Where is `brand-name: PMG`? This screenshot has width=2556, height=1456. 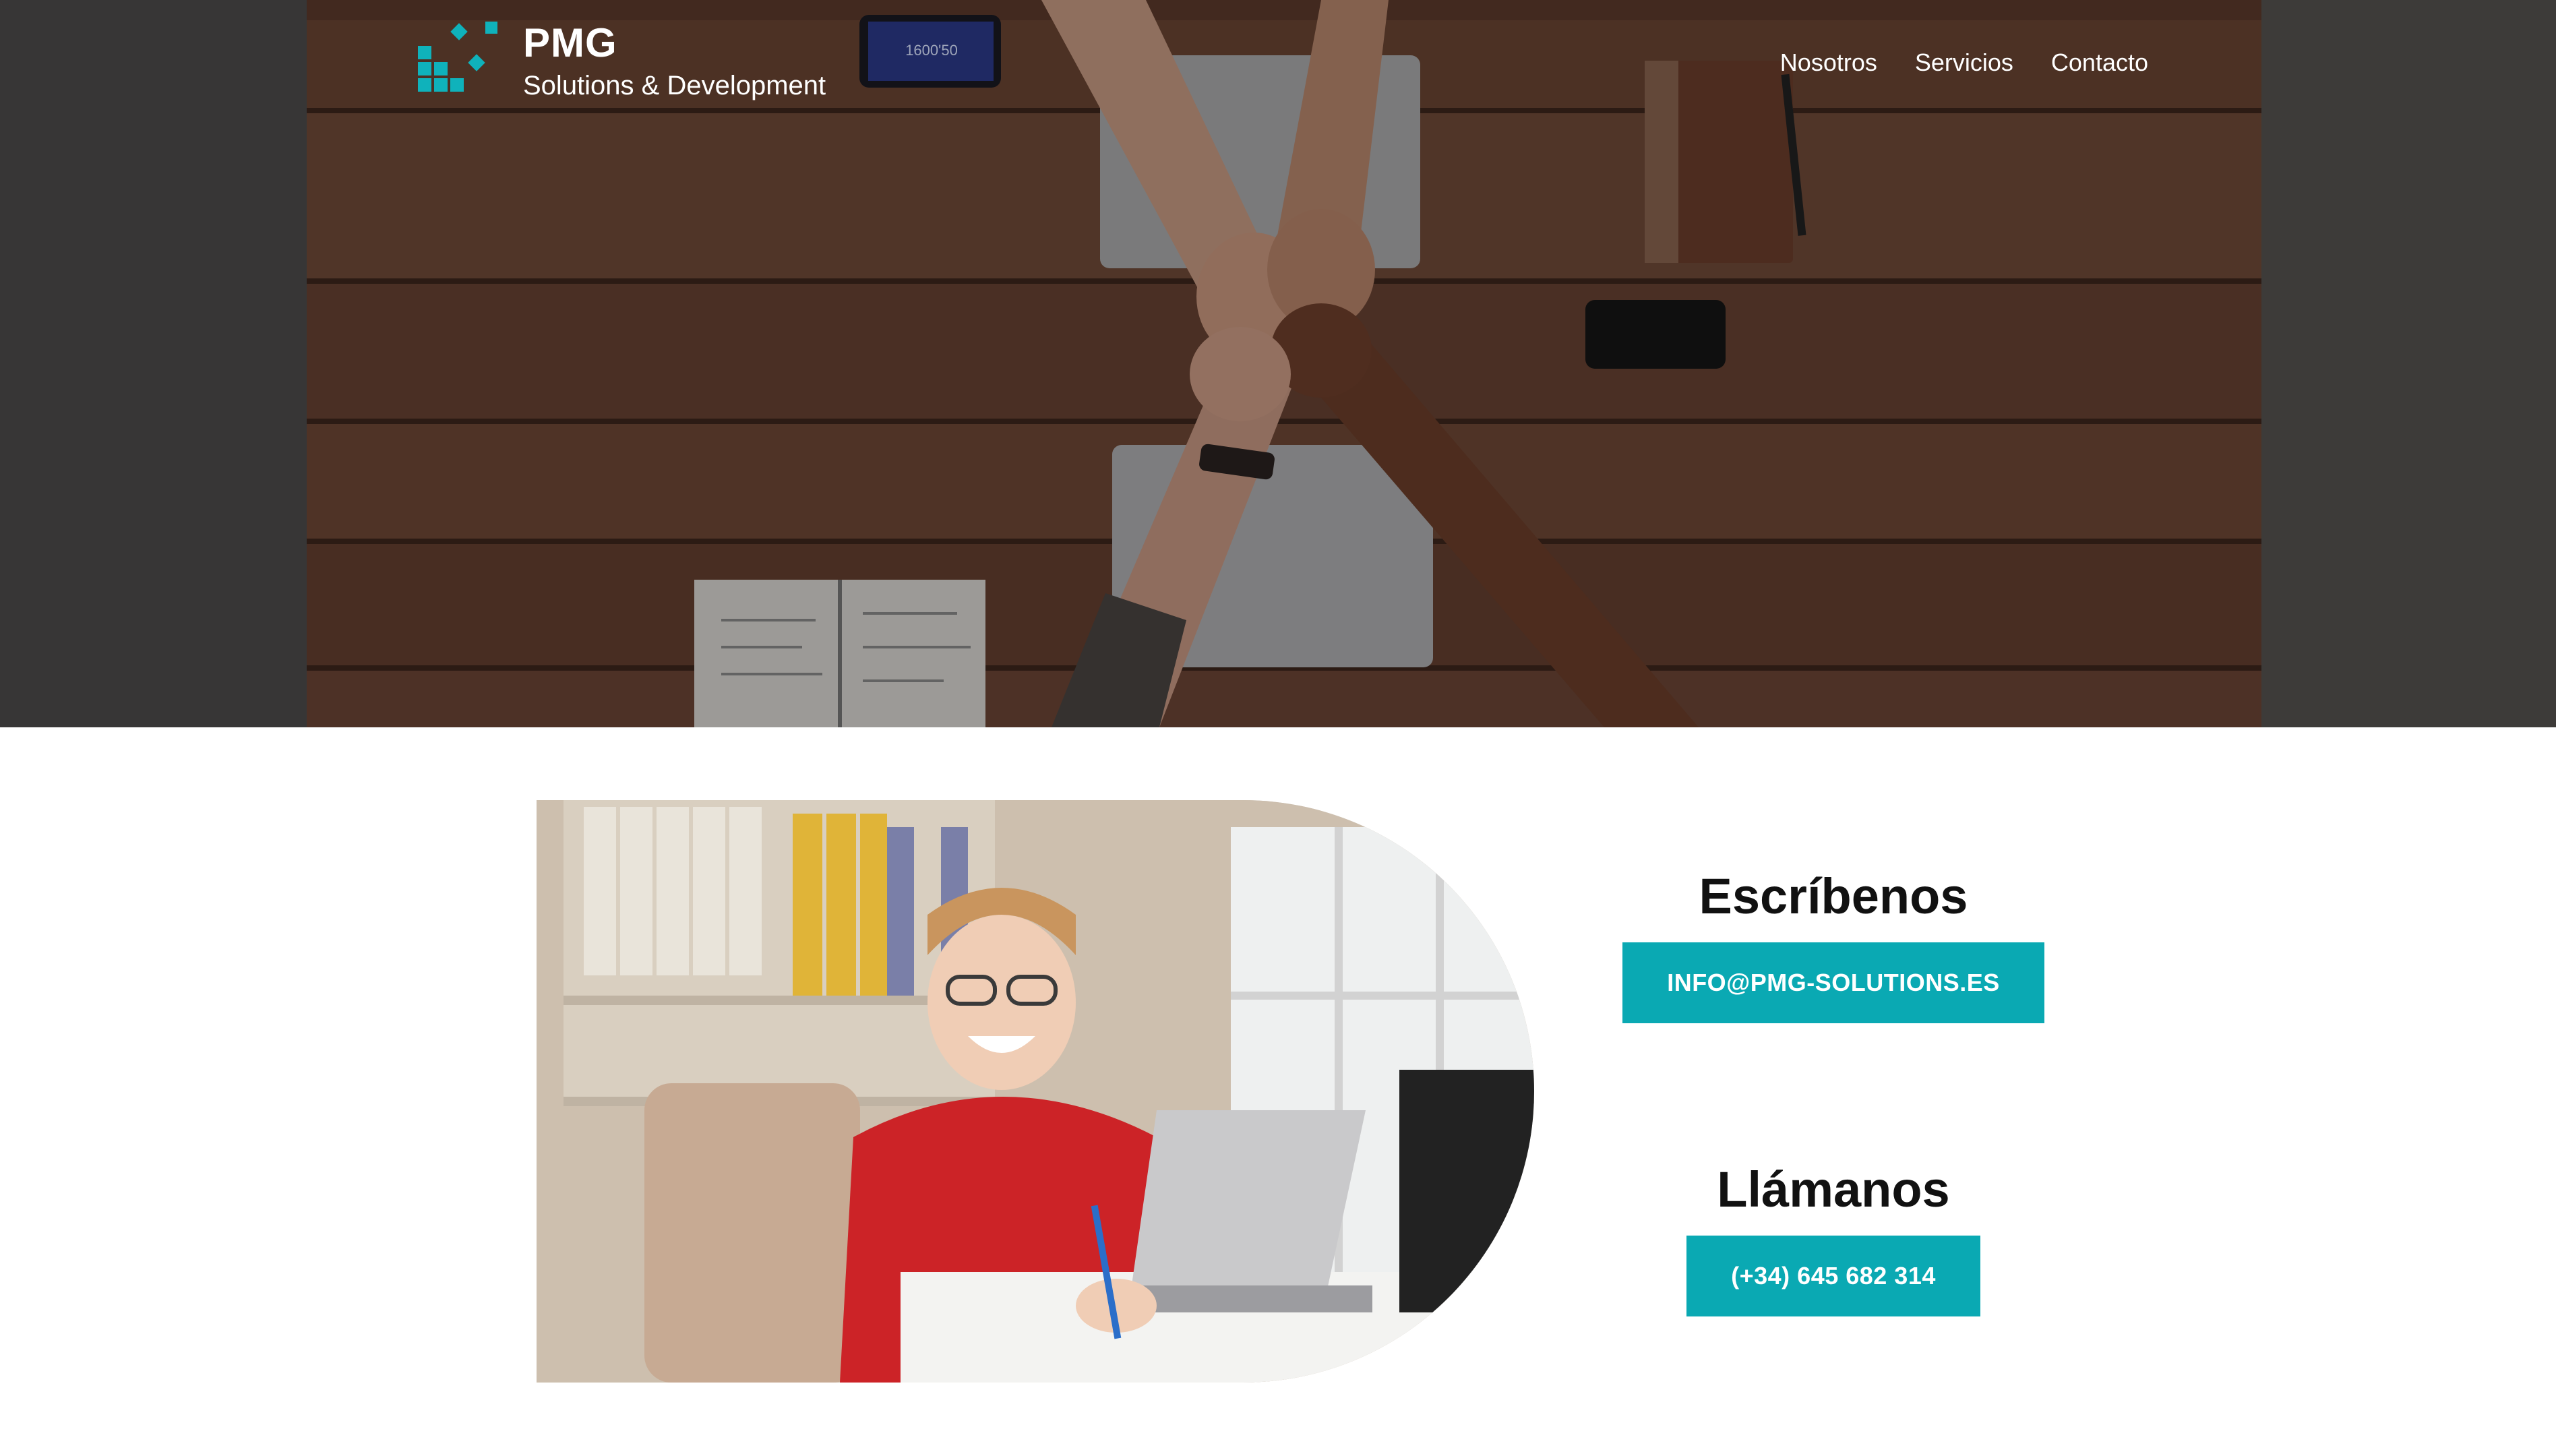 brand-name: PMG is located at coordinates (570, 42).